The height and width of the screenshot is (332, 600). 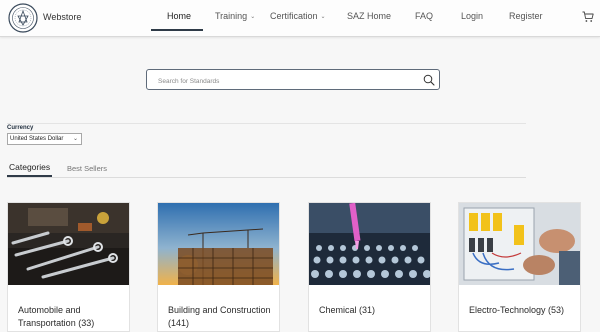 What do you see at coordinates (521, 310) in the screenshot?
I see `category-title: Electro-Technology (53)` at bounding box center [521, 310].